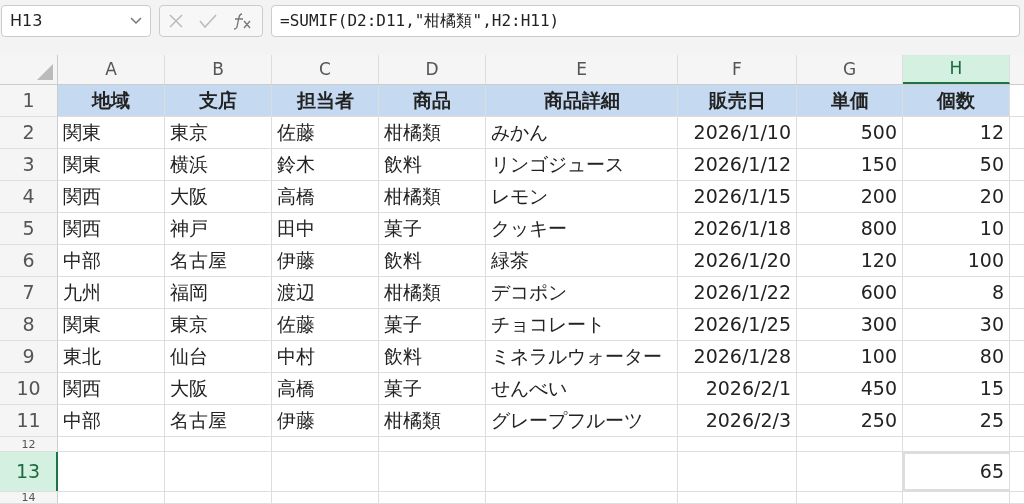 Image resolution: width=1024 pixels, height=504 pixels. Describe the element at coordinates (991, 421) in the screenshot. I see `table-cell-text: 25` at that location.